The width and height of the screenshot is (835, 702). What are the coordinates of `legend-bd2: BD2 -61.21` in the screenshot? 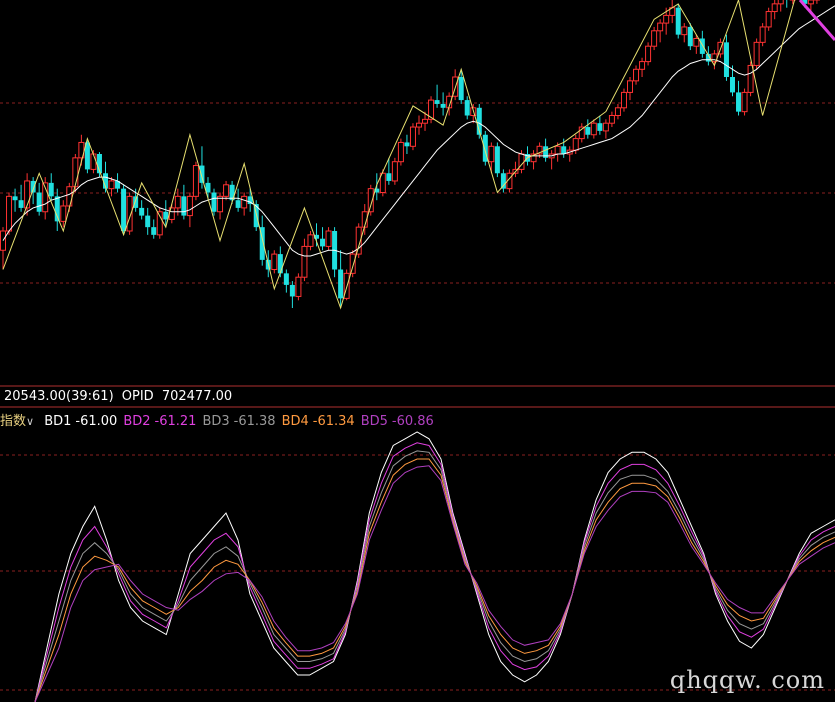 It's located at (159, 421).